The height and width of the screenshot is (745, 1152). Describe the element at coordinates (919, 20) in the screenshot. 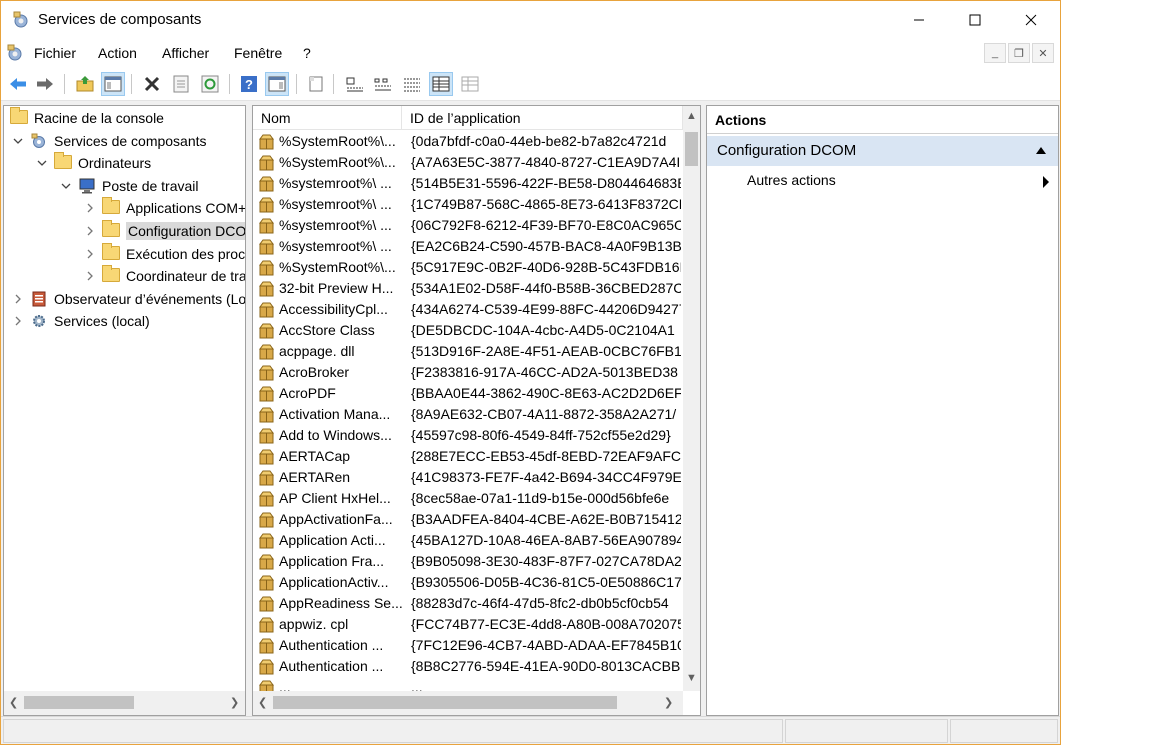

I see `minimize-button` at that location.